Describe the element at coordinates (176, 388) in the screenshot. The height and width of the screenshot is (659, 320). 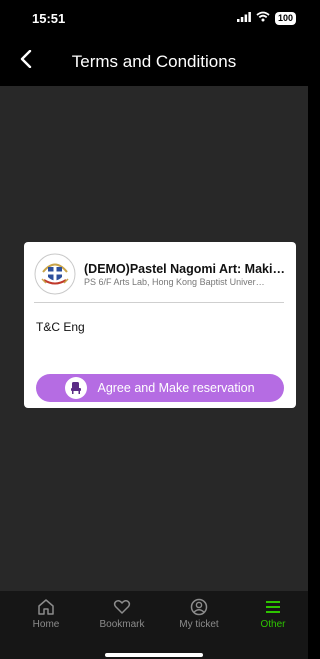
I see `agree-button-label: Agree and Make reservation` at that location.